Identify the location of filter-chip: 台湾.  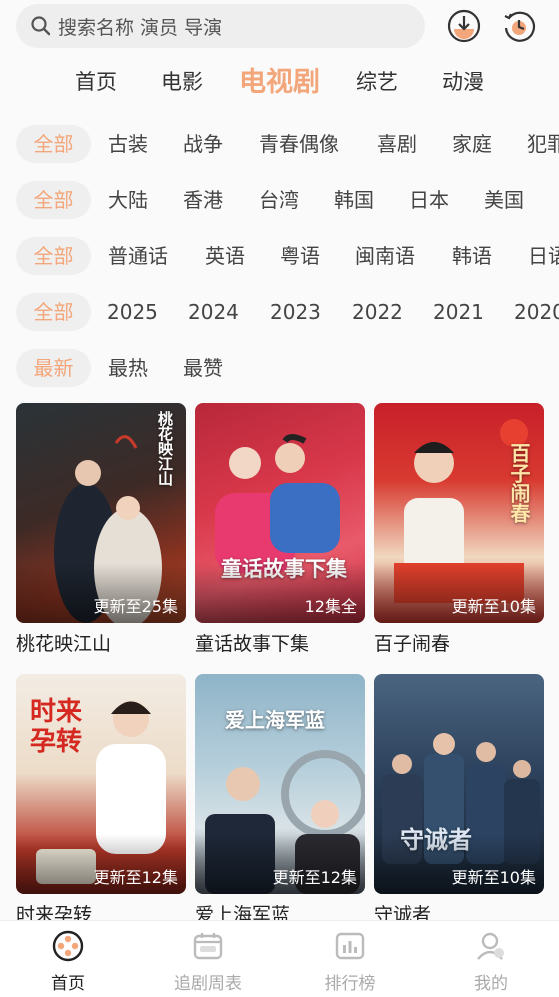
(279, 200).